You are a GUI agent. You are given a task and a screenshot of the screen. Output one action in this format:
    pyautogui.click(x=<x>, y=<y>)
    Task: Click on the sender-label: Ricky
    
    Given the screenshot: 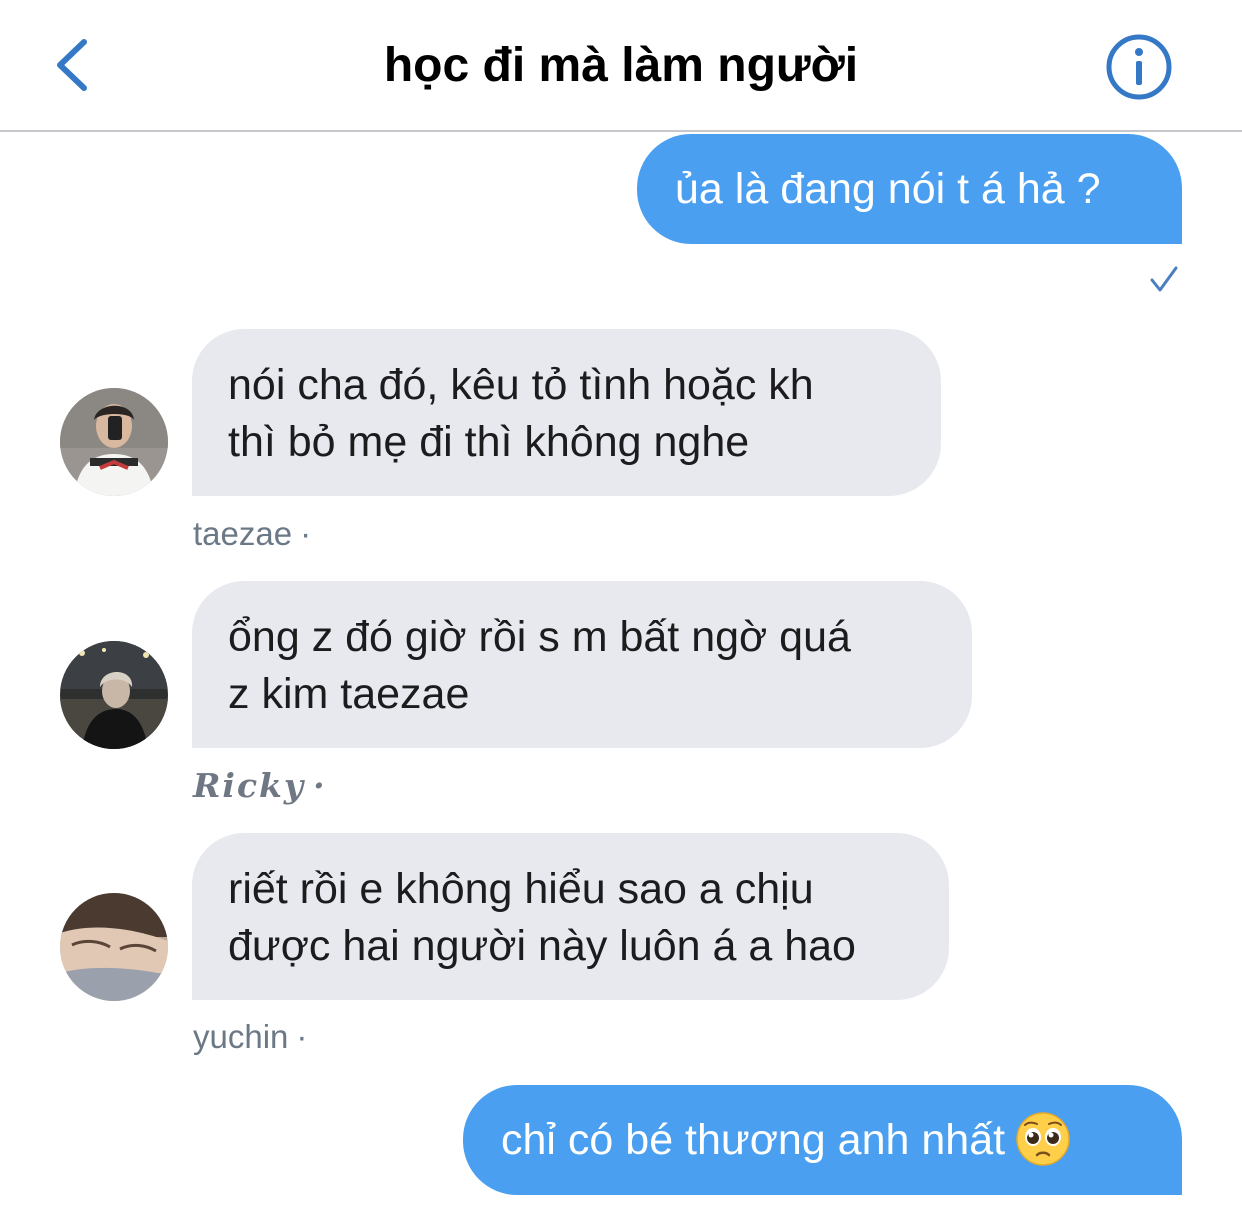 What is the action you would take?
    pyautogui.click(x=249, y=785)
    